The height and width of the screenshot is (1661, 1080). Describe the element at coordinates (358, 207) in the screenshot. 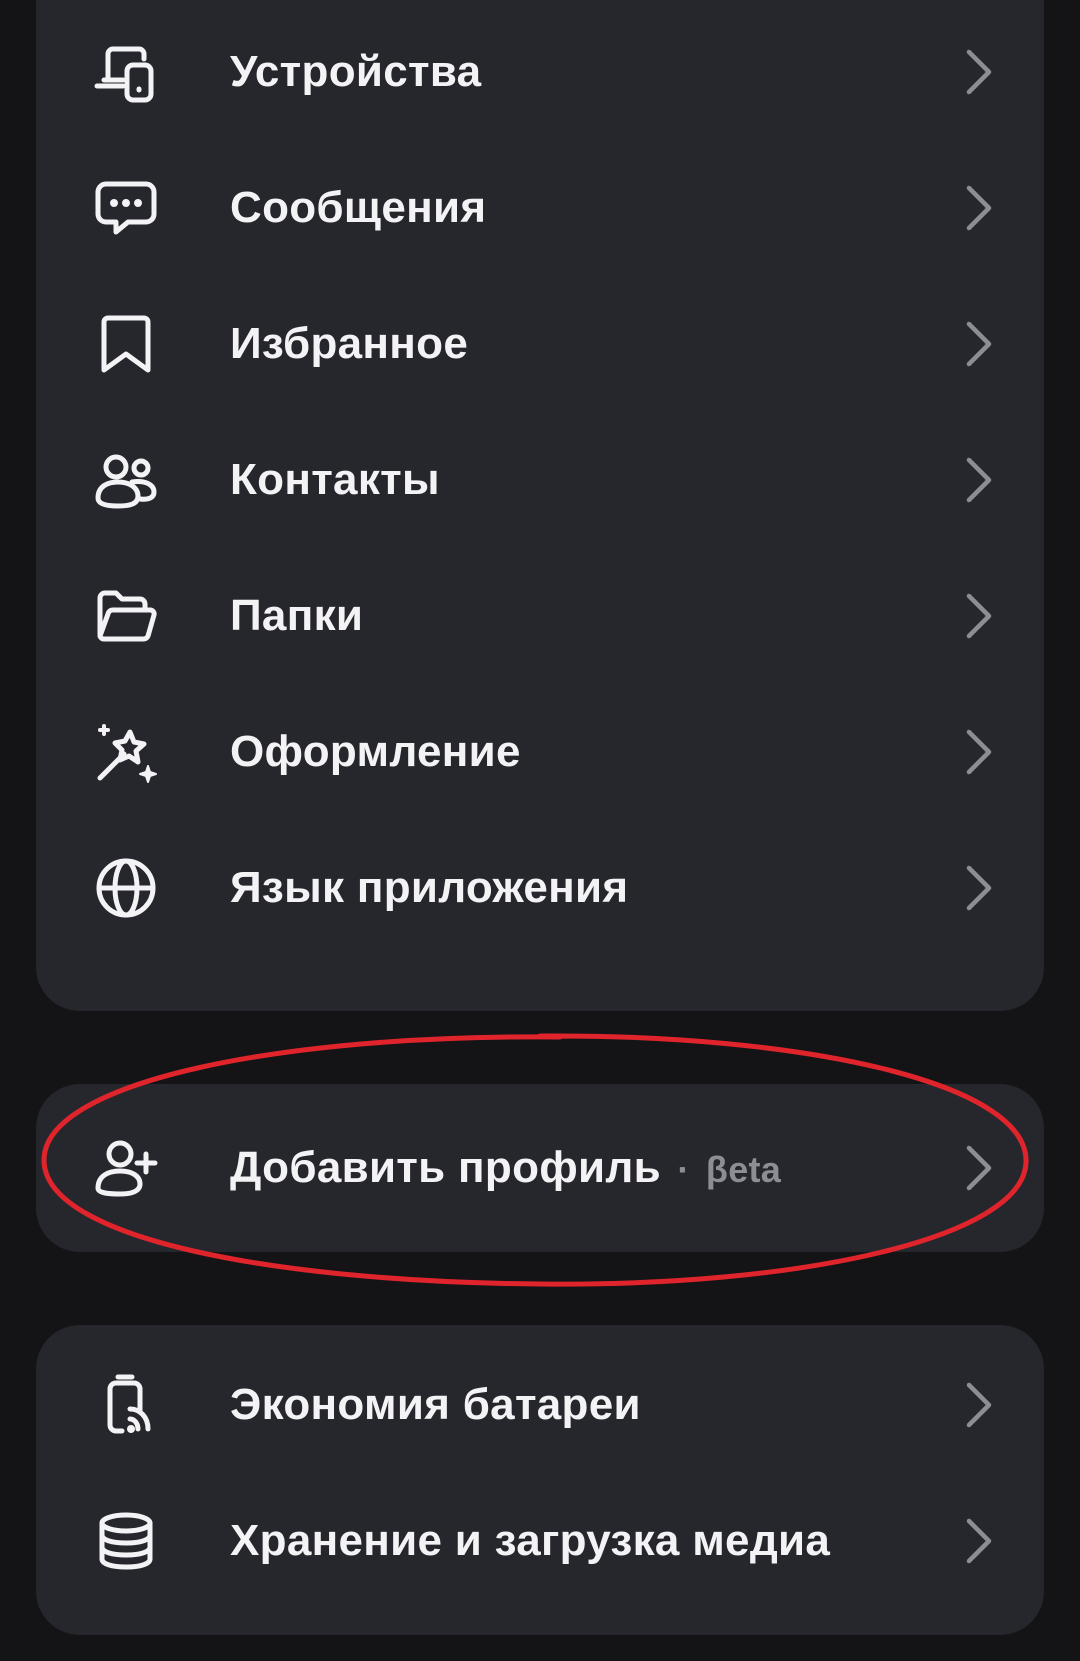

I see `menu-item-label: Сообщения` at that location.